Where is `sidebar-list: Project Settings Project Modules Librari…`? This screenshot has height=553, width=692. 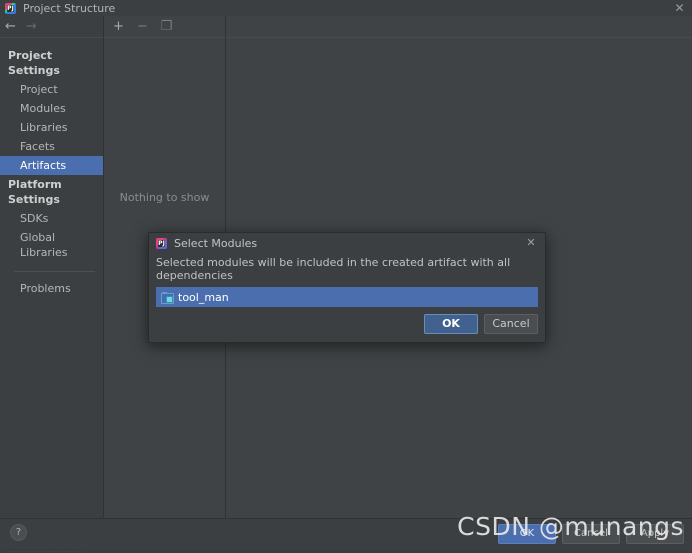 sidebar-list: Project Settings Project Modules Librari… is located at coordinates (51, 168).